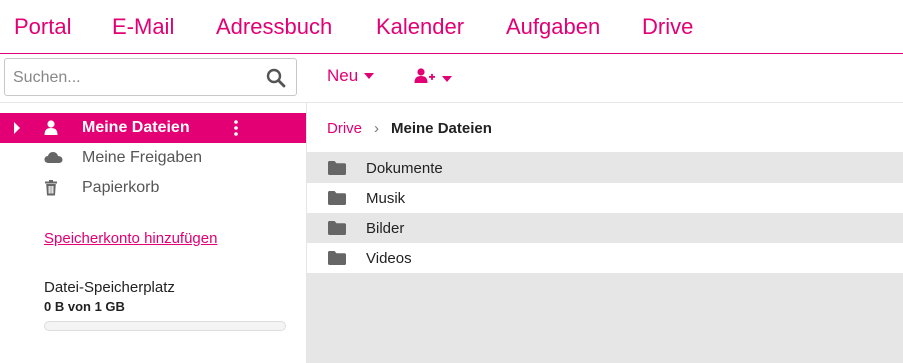 This screenshot has height=363, width=903. What do you see at coordinates (451, 102) in the screenshot?
I see `toolbar-divider` at bounding box center [451, 102].